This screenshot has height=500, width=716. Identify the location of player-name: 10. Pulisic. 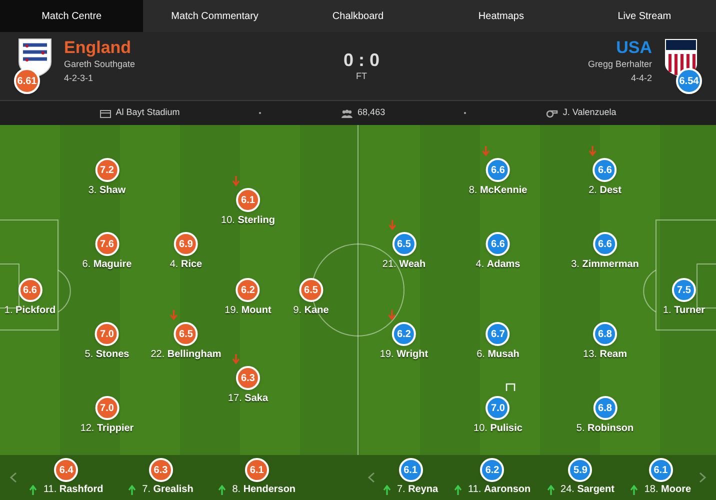
(498, 429).